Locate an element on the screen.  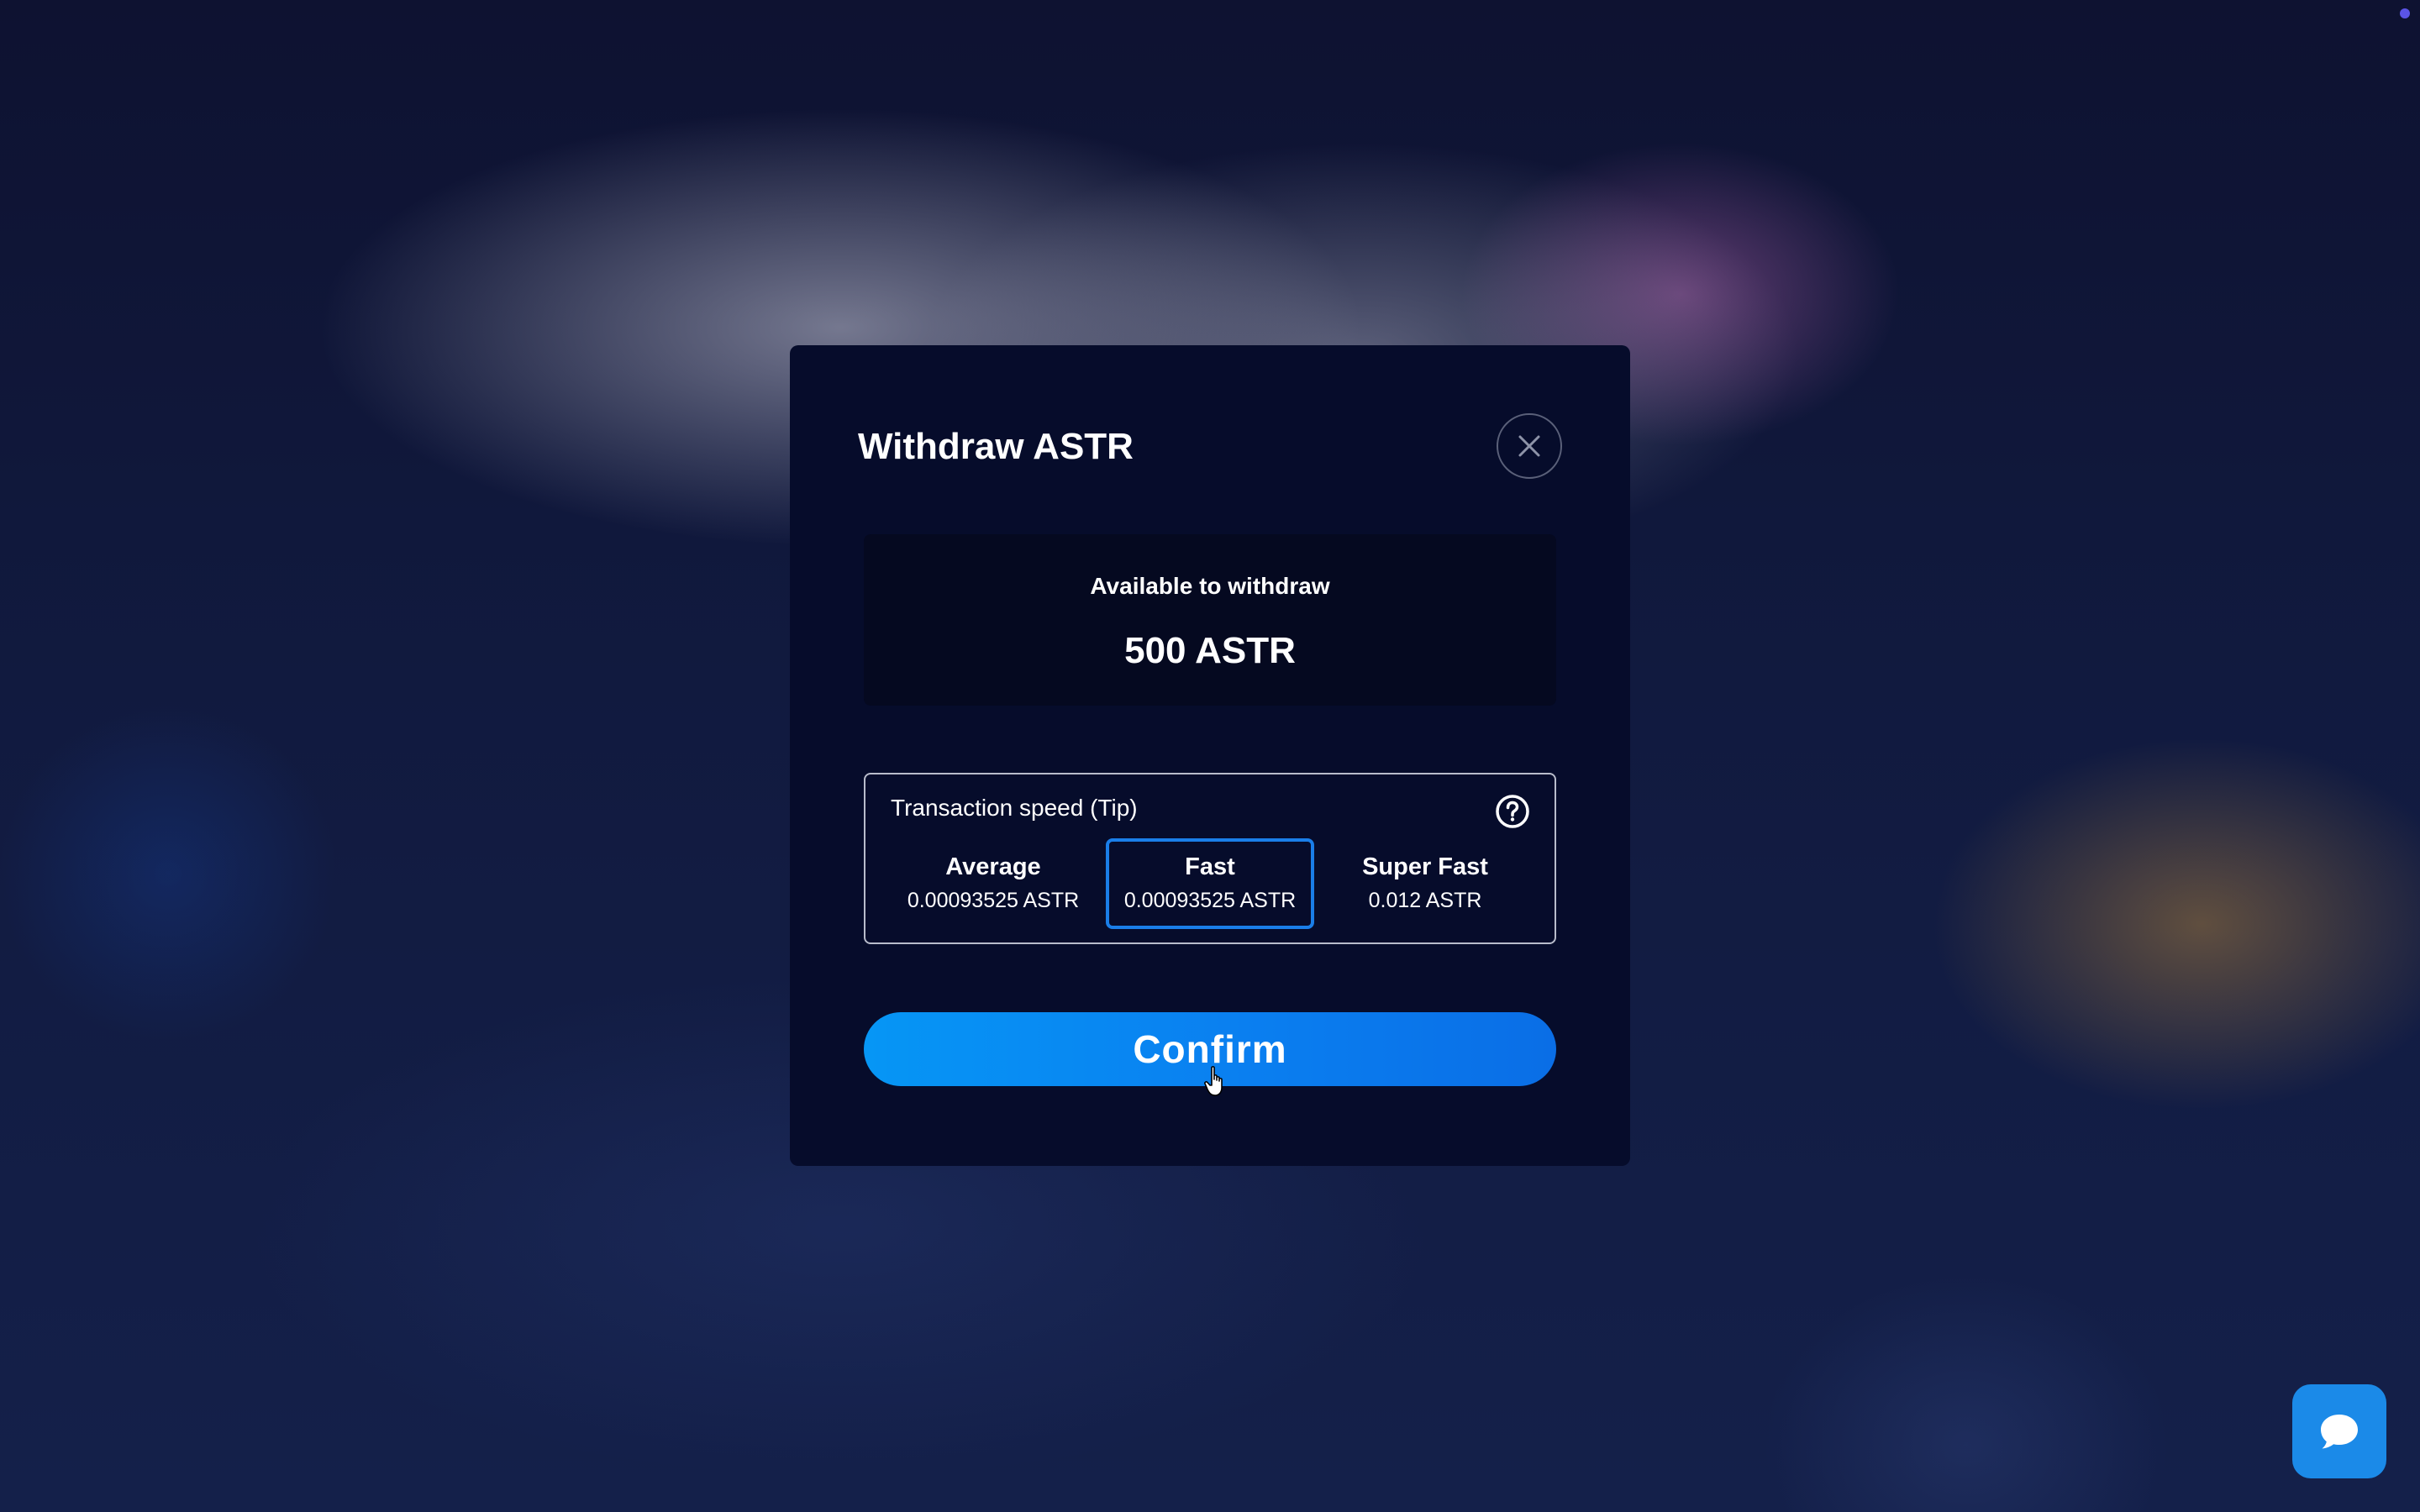
available-amount: 500 ASTR is located at coordinates (1210, 650).